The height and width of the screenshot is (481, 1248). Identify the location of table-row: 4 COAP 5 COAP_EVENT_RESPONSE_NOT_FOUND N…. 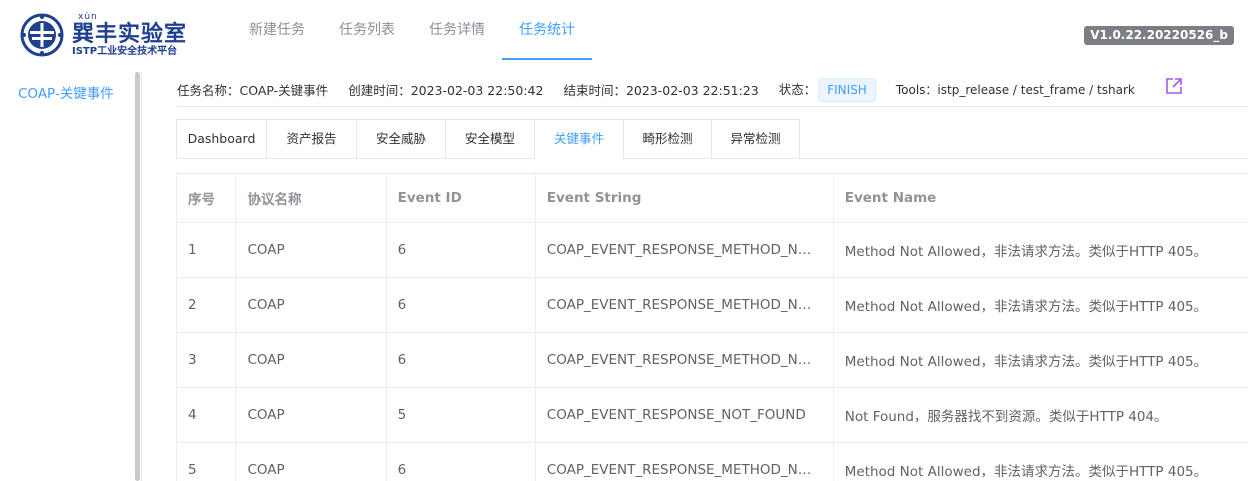
(712, 415).